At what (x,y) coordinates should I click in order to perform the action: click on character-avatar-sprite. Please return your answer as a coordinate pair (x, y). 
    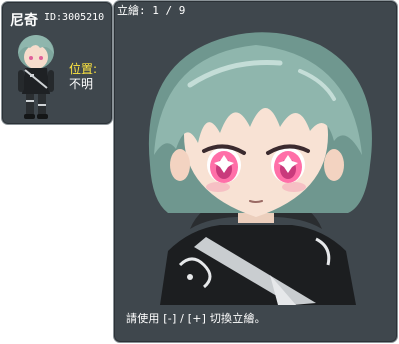
    Looking at the image, I should click on (36, 77).